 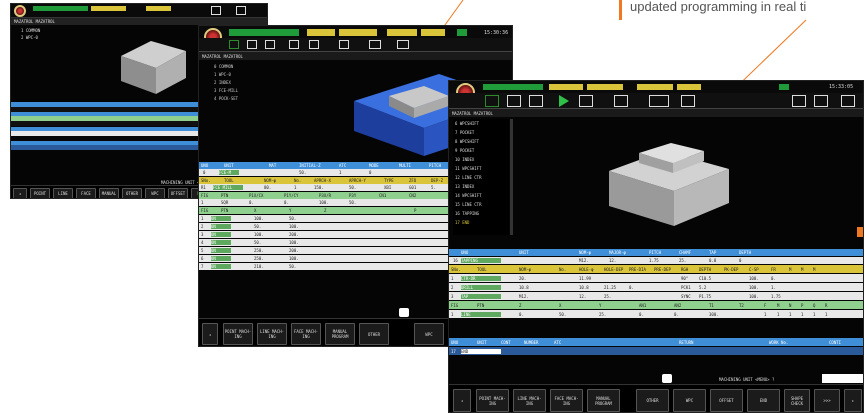 What do you see at coordinates (468, 168) in the screenshot?
I see `program-list-item: 11 WPCSHIFT` at bounding box center [468, 168].